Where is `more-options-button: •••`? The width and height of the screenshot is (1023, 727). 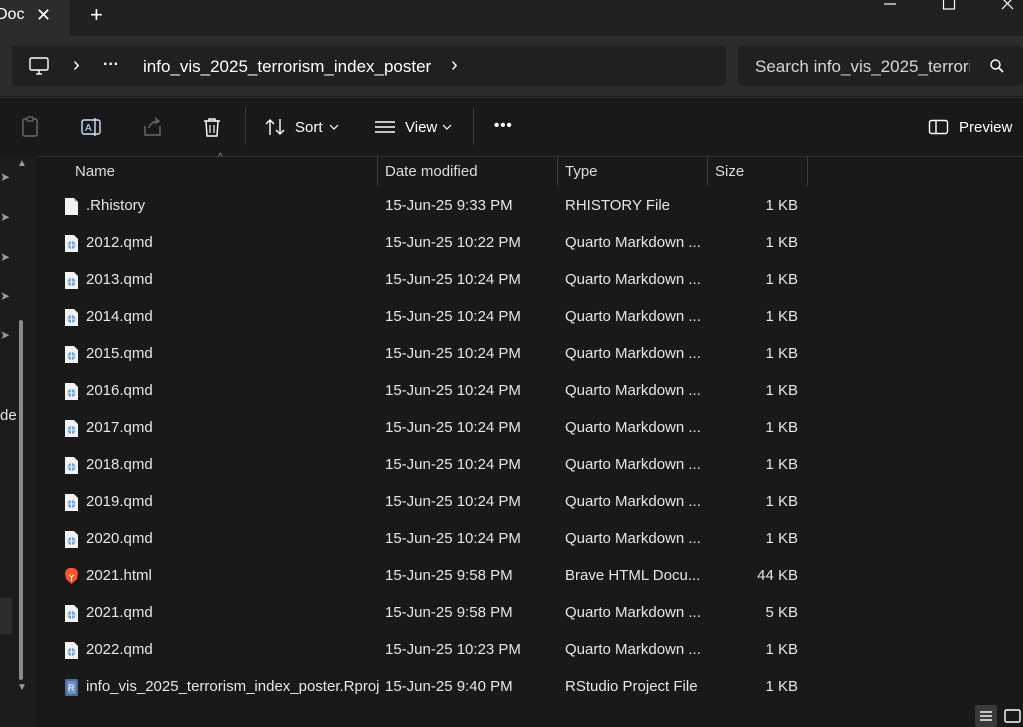
more-options-button: ••• is located at coordinates (503, 125).